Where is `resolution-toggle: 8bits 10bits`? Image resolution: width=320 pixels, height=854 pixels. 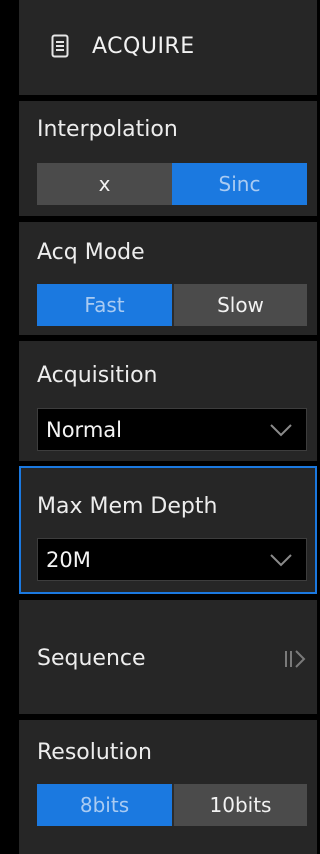 resolution-toggle: 8bits 10bits is located at coordinates (172, 805).